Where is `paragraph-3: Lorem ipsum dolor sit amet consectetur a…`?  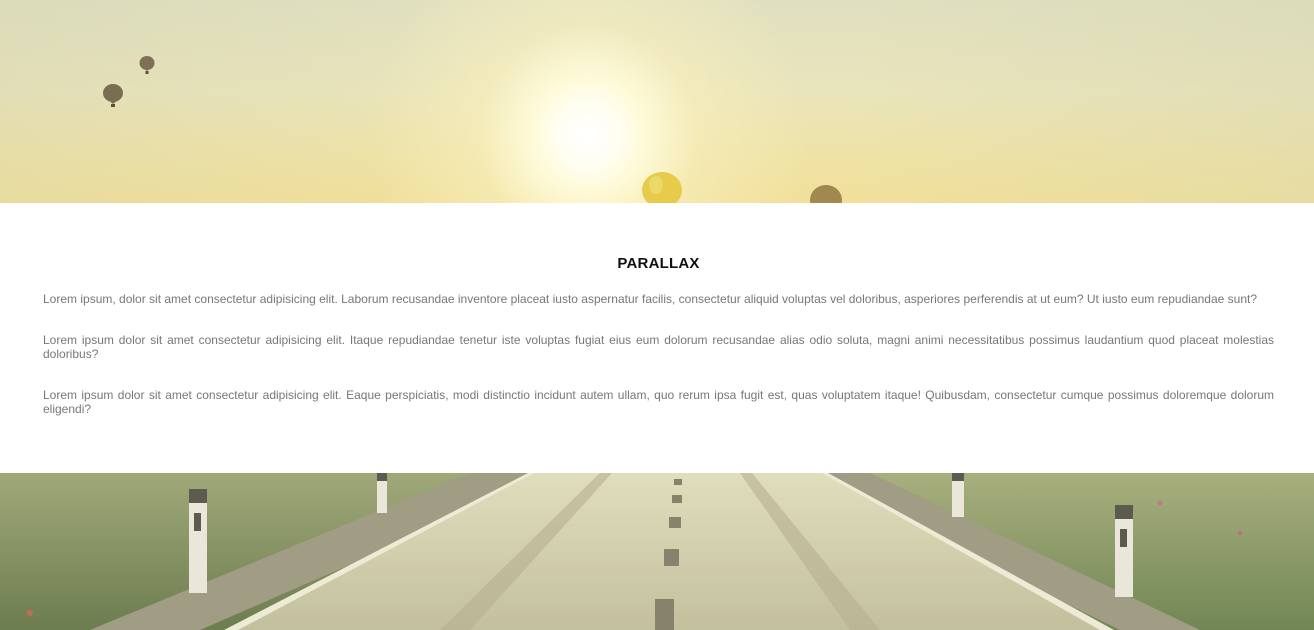 paragraph-3: Lorem ipsum dolor sit amet consectetur a… is located at coordinates (658, 402).